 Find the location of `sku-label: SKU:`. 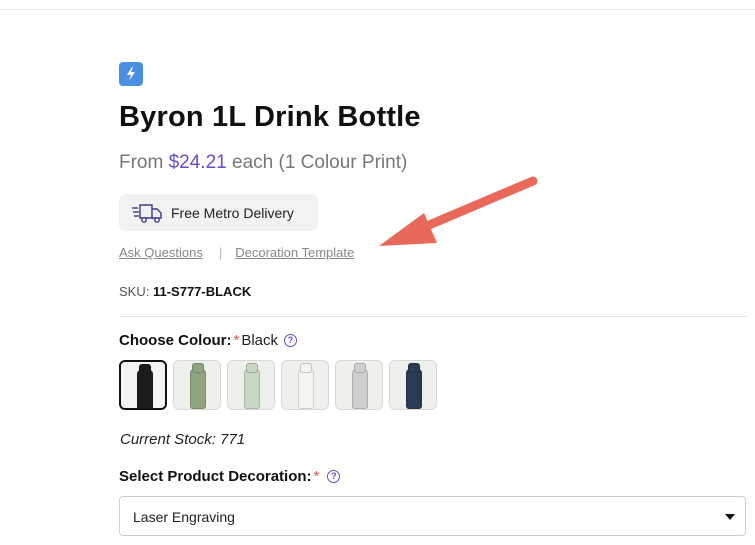

sku-label: SKU: is located at coordinates (134, 291).